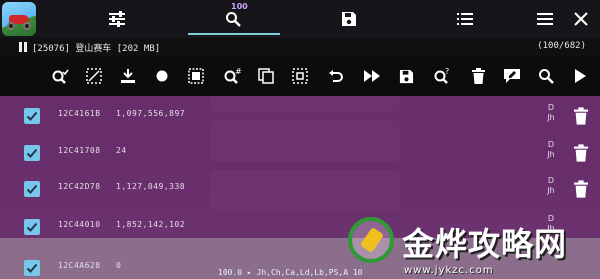 This screenshot has height=279, width=600. What do you see at coordinates (300, 153) in the screenshot?
I see `table-row: 12C41708 24 D Jh` at bounding box center [300, 153].